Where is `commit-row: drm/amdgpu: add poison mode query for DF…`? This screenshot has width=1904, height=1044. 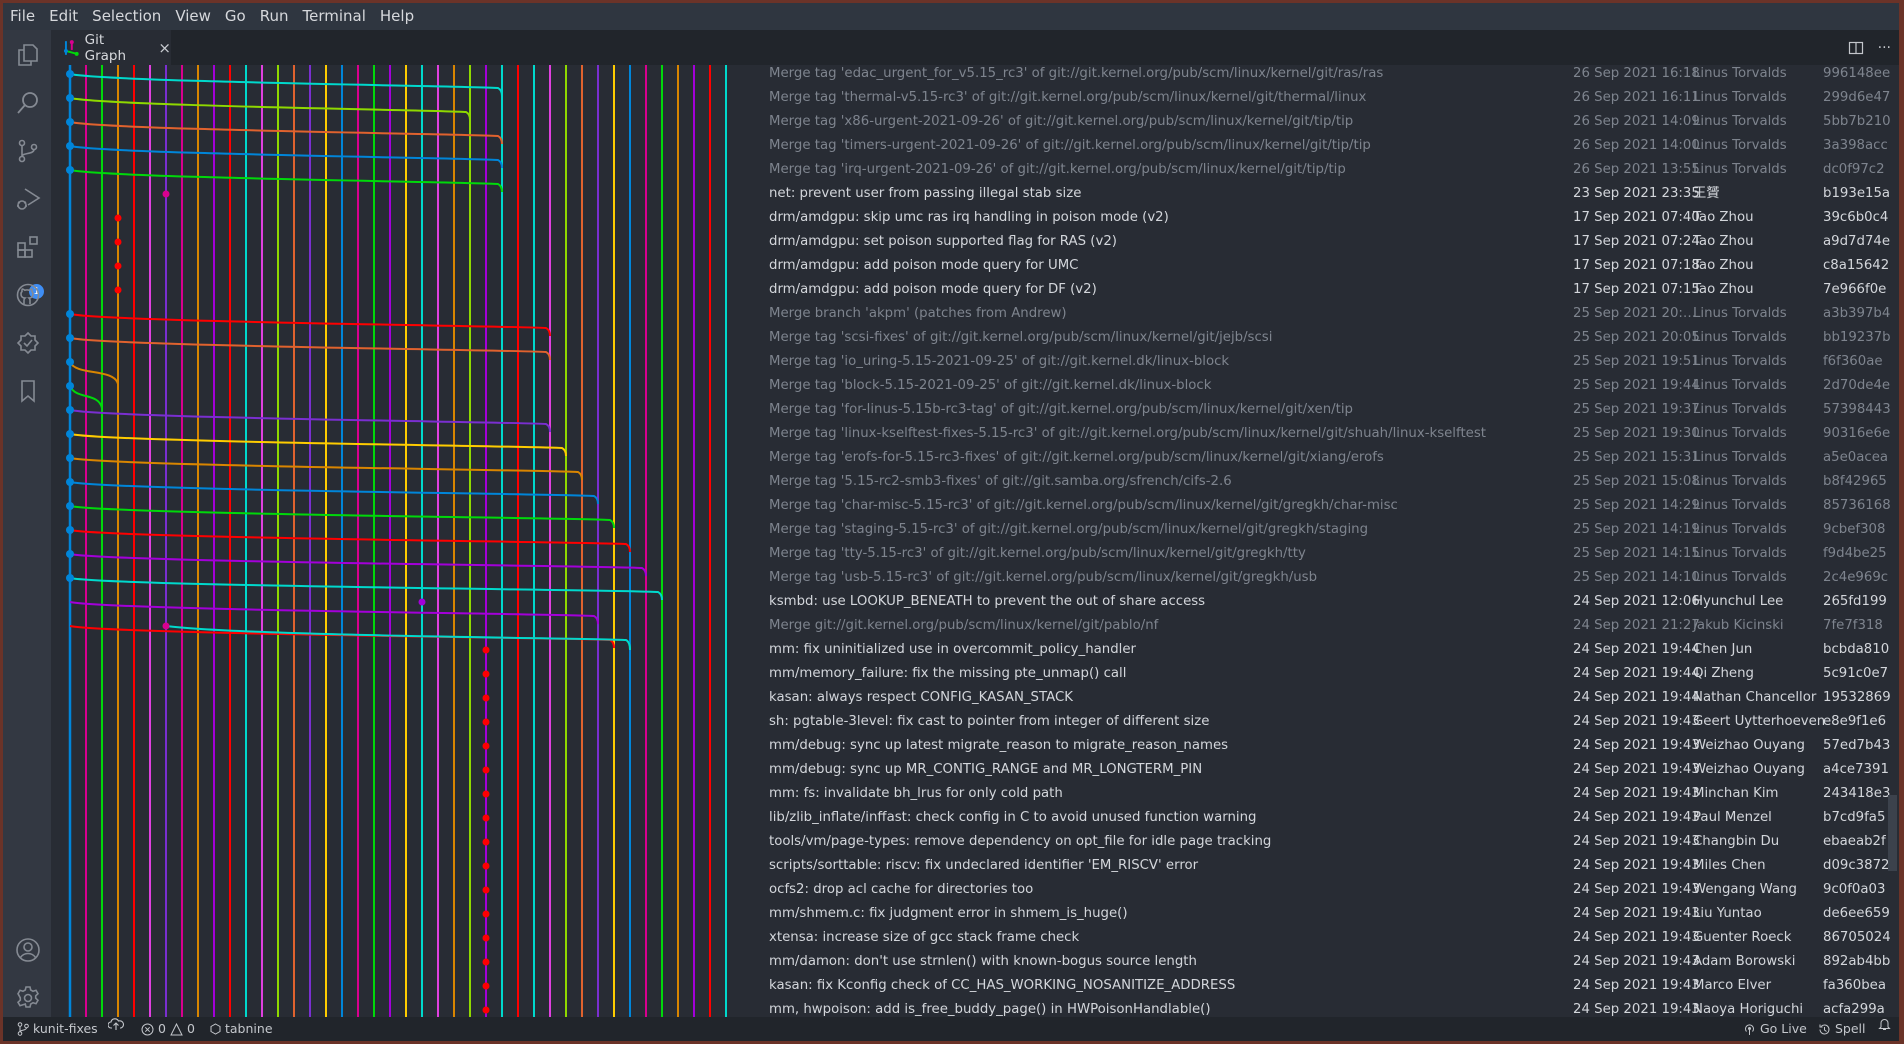 commit-row: drm/amdgpu: add poison mode query for DF… is located at coordinates (1331, 290).